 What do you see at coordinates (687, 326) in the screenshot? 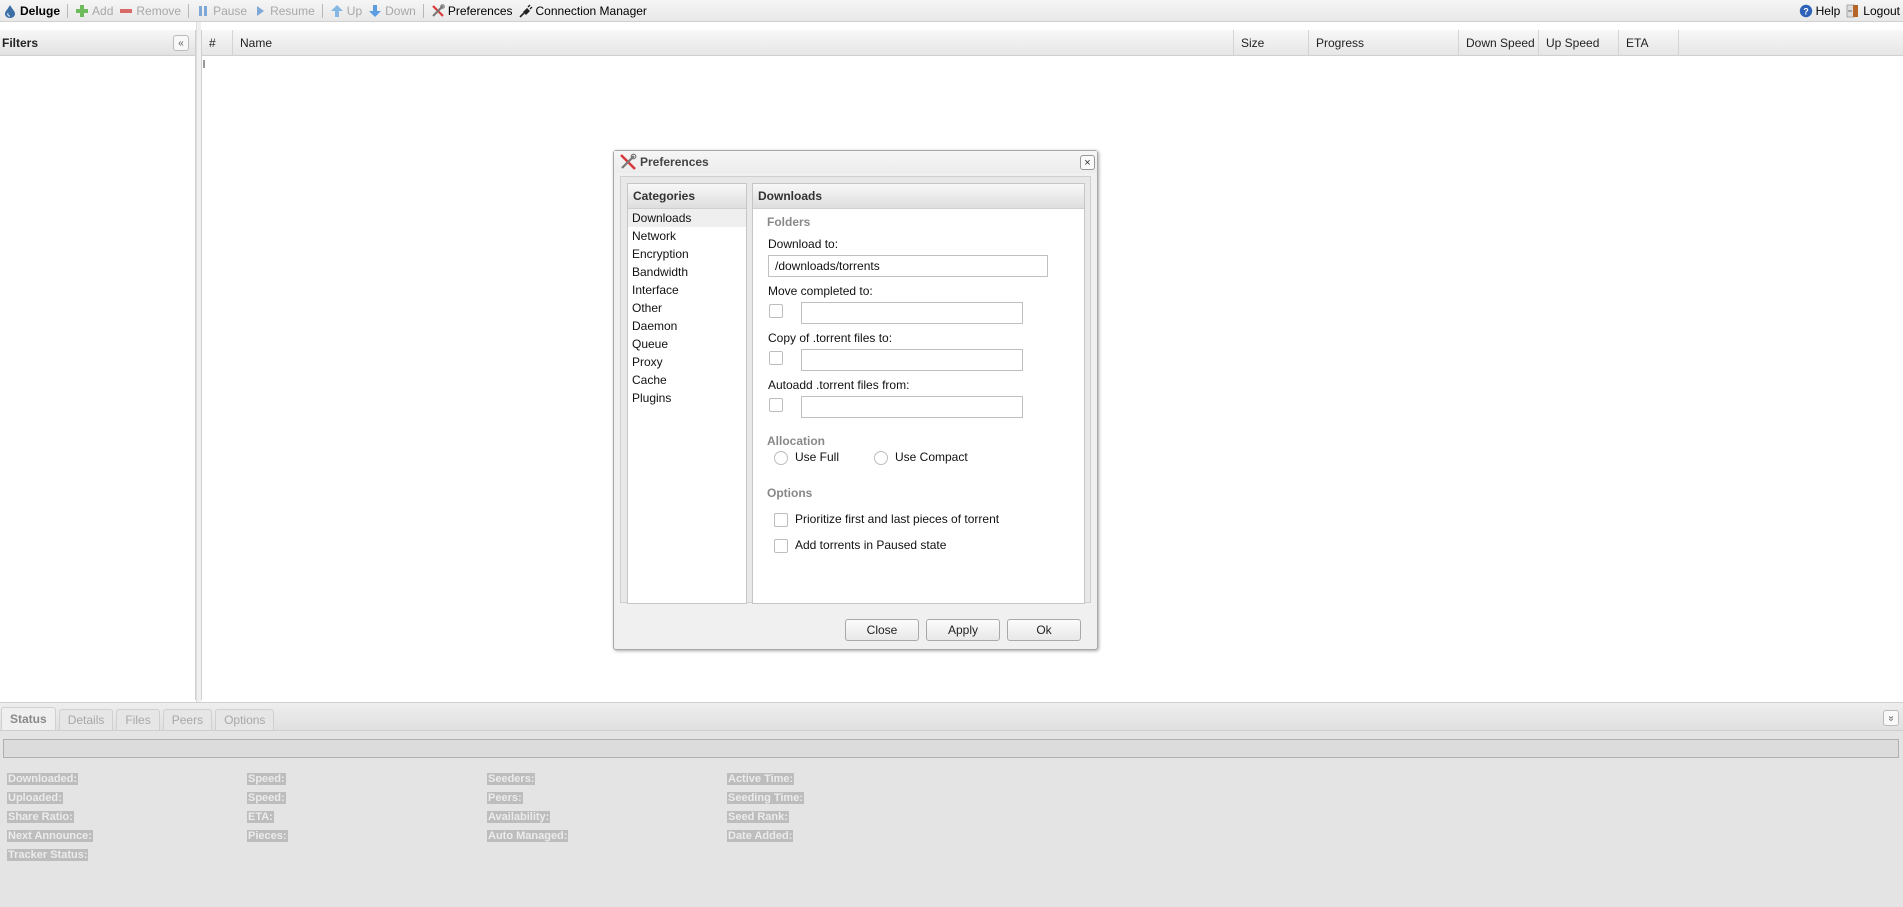
I see `category-daemon: Daemon` at bounding box center [687, 326].